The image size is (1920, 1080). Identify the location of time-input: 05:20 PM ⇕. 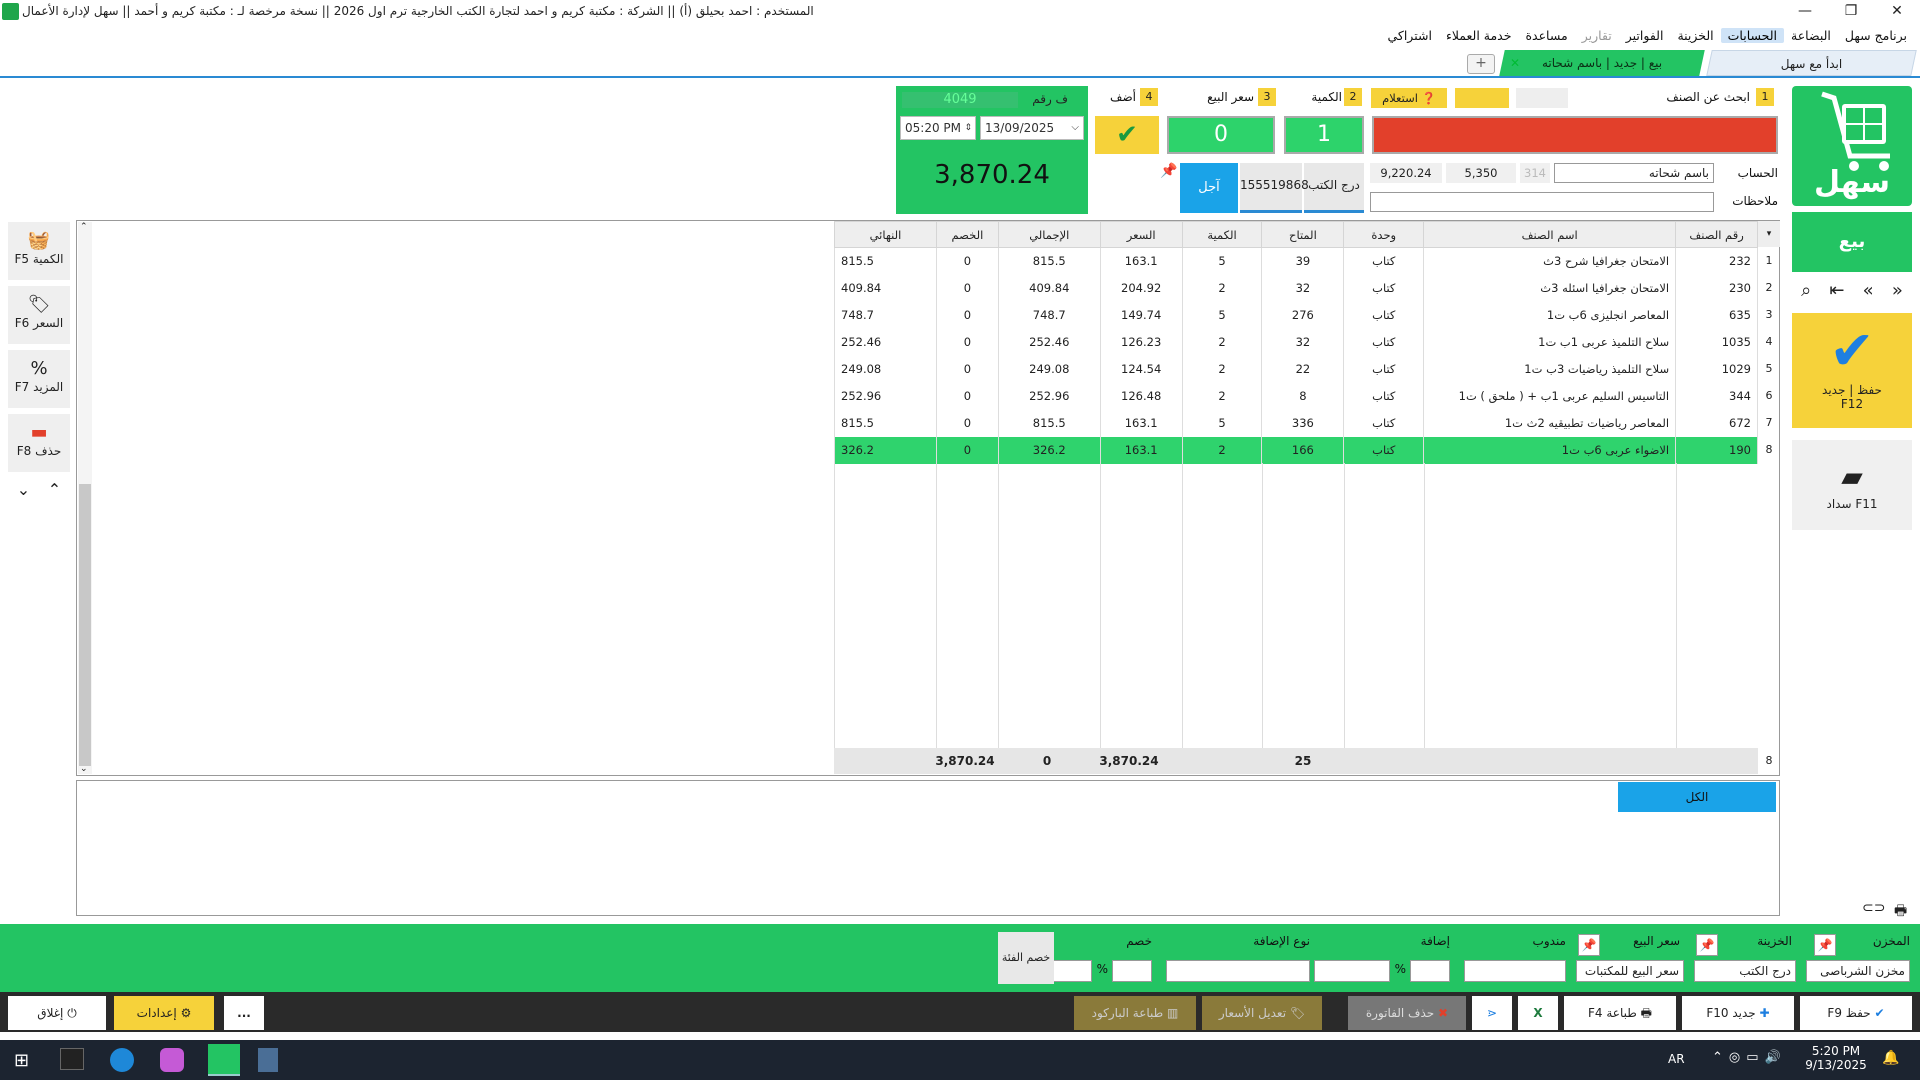
(938, 128).